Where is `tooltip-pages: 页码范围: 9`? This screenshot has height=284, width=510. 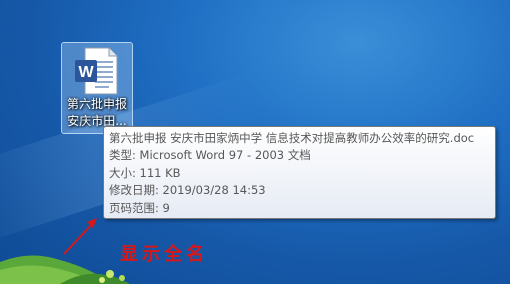
tooltip-pages: 页码范围: 9 is located at coordinates (139, 207).